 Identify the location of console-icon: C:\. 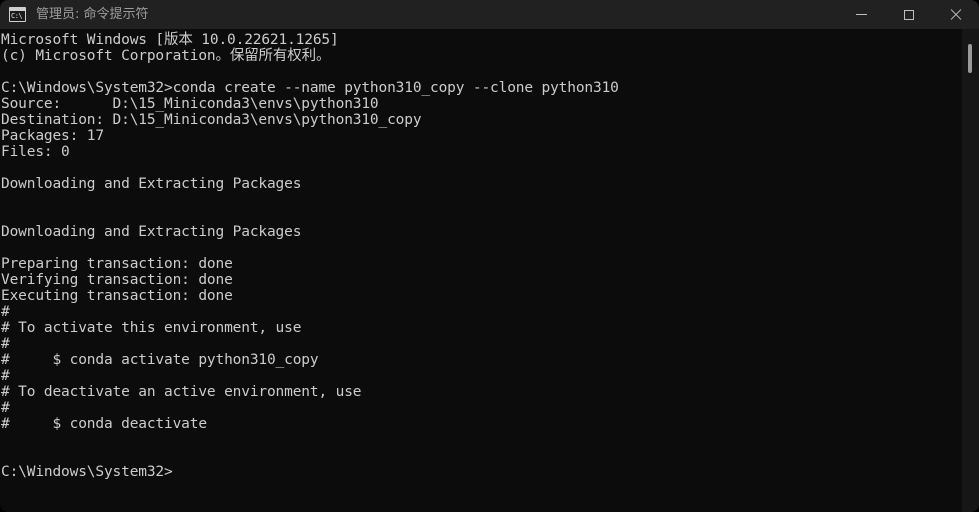
(17, 14).